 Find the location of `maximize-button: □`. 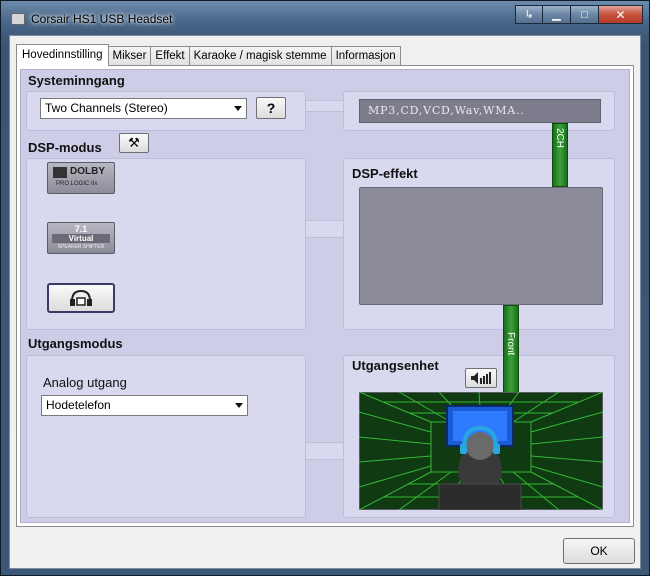

maximize-button: □ is located at coordinates (585, 14).